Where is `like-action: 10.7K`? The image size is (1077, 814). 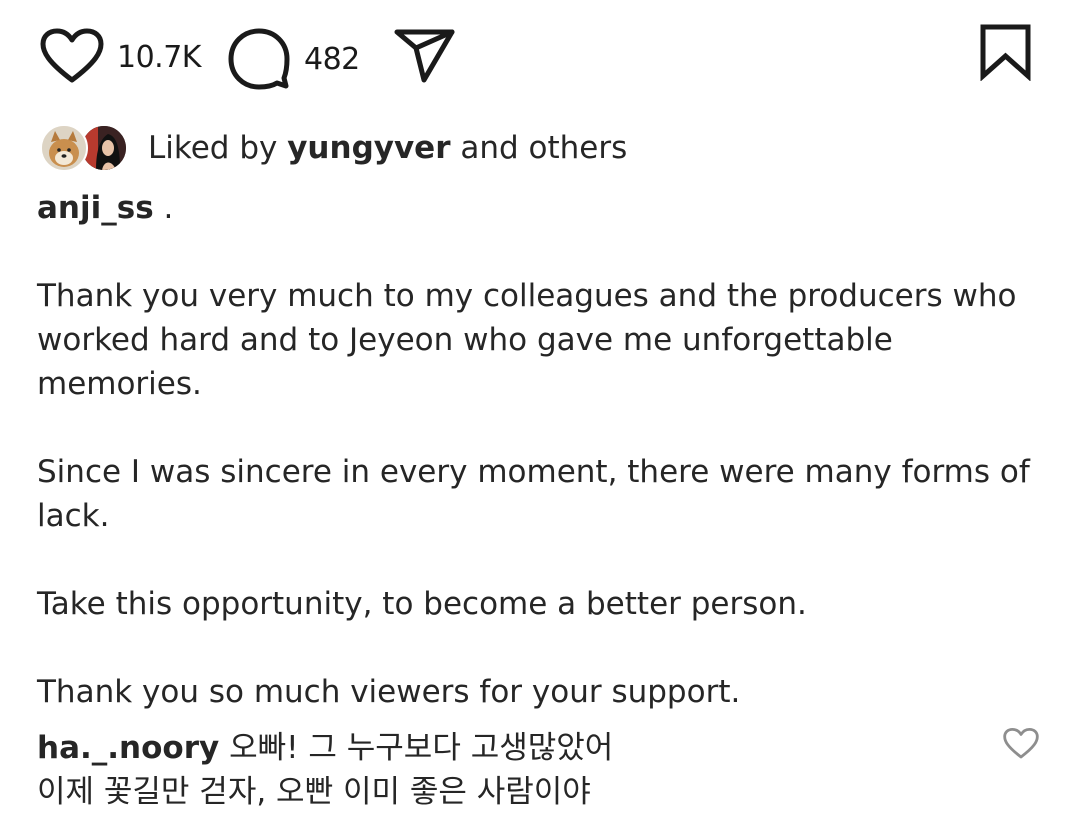 like-action: 10.7K is located at coordinates (120, 57).